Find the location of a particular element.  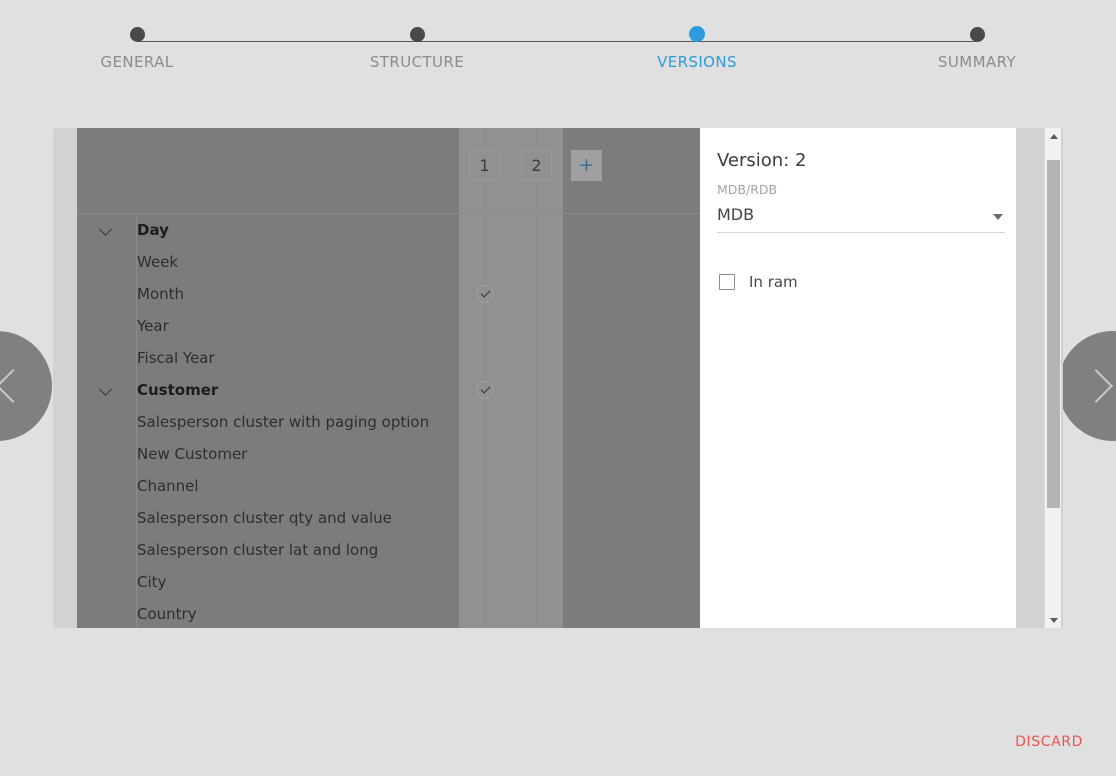

step-summary: SUMMARY is located at coordinates (977, 46).